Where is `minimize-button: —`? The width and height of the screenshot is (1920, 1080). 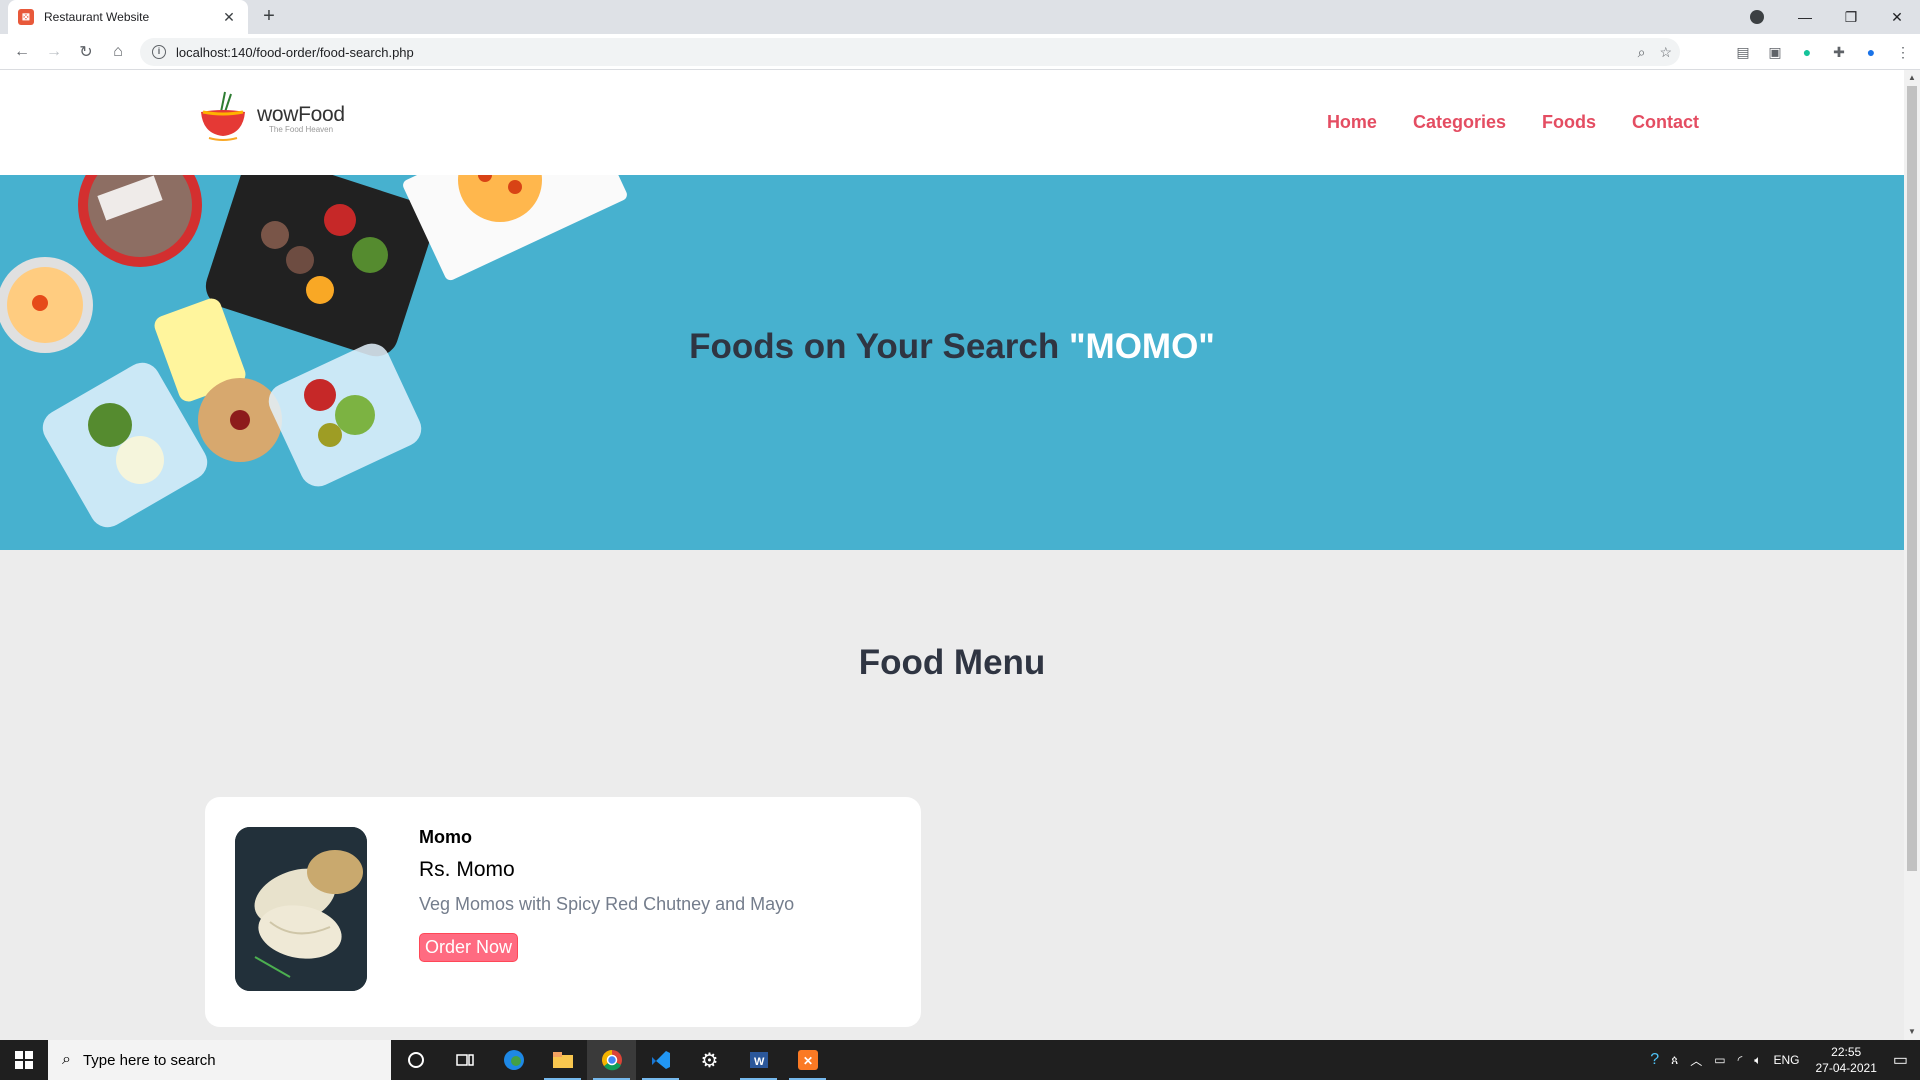
minimize-button: — is located at coordinates (1805, 17).